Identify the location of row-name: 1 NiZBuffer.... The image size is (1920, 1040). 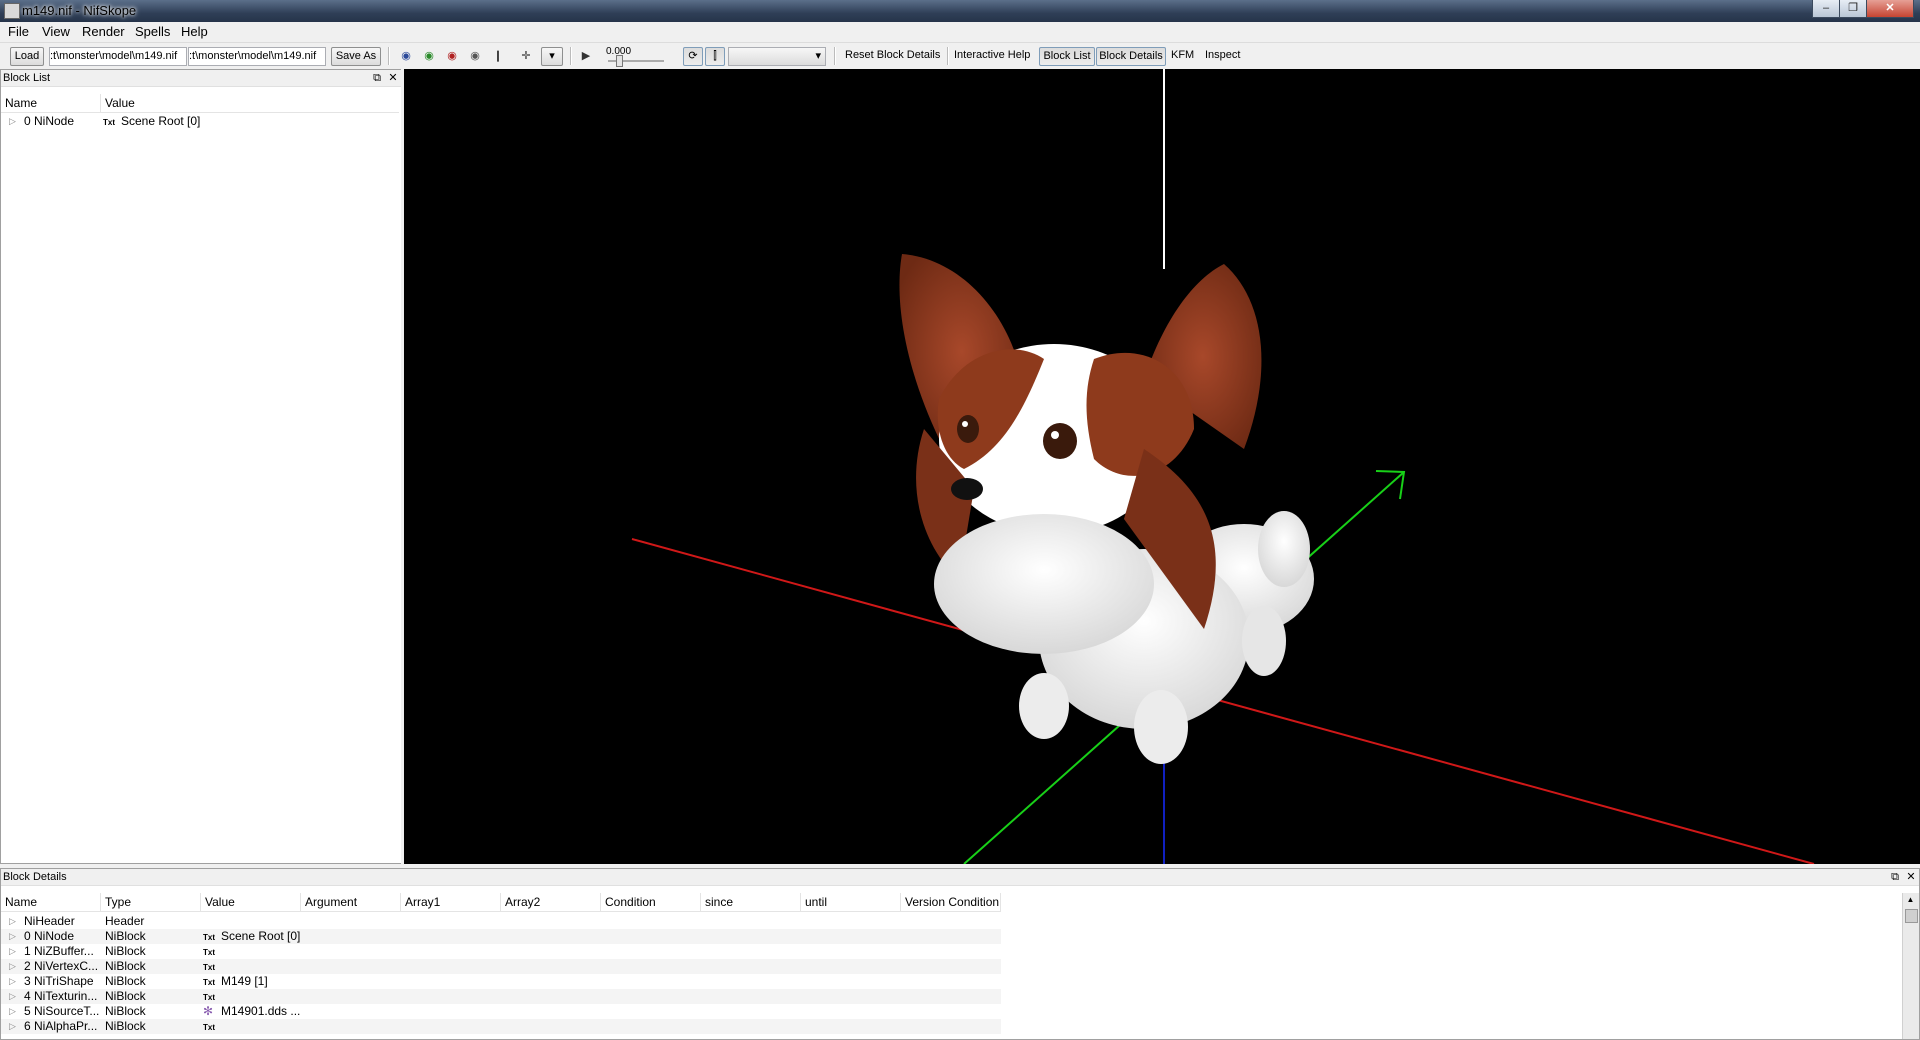
(59, 951).